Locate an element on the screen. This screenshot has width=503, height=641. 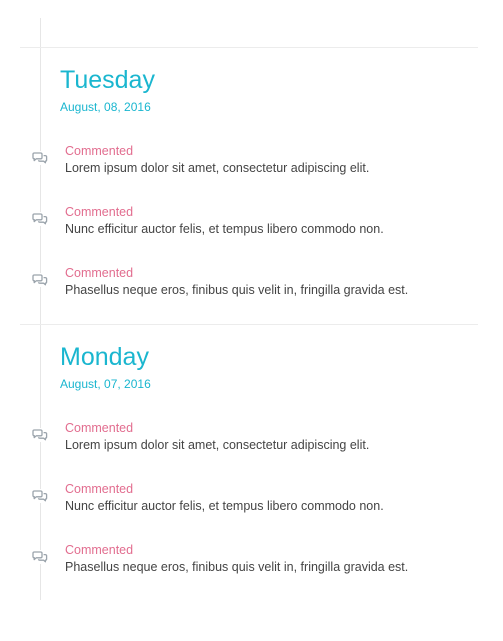
day-date: August, 08, 2016 is located at coordinates (105, 107).